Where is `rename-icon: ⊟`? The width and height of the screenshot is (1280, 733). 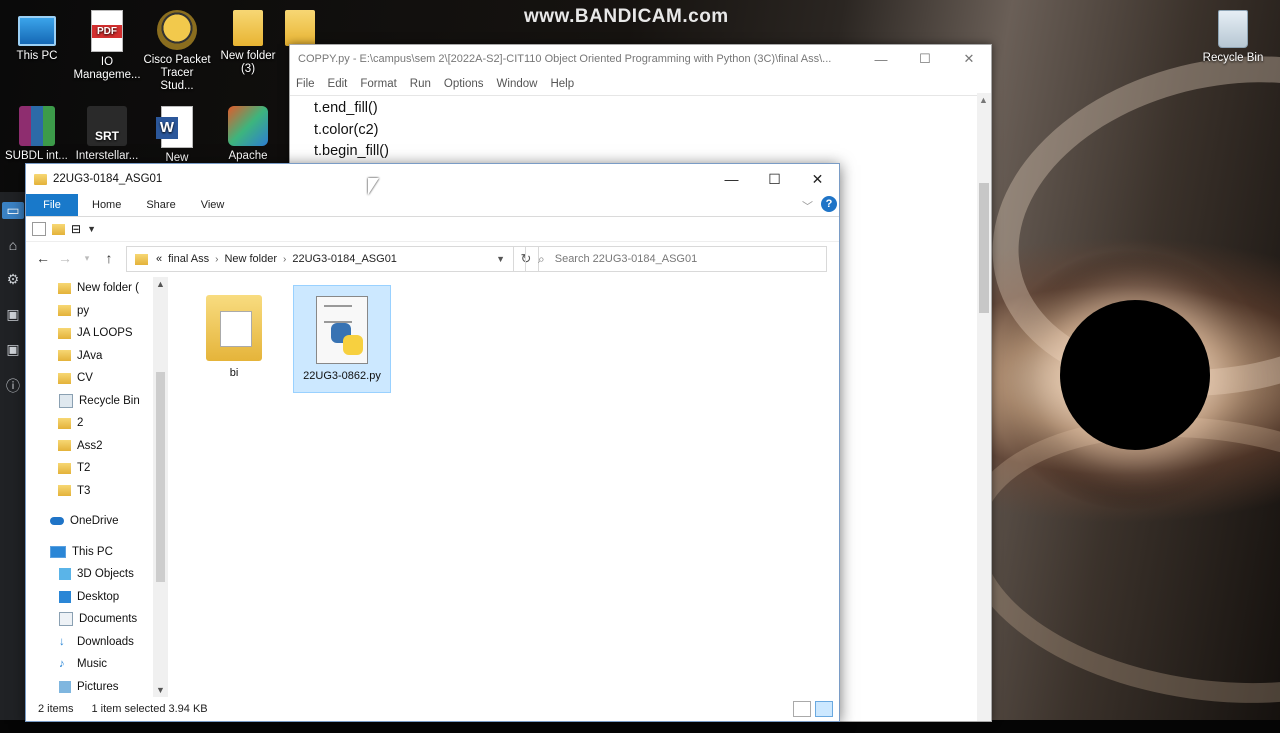 rename-icon: ⊟ is located at coordinates (76, 229).